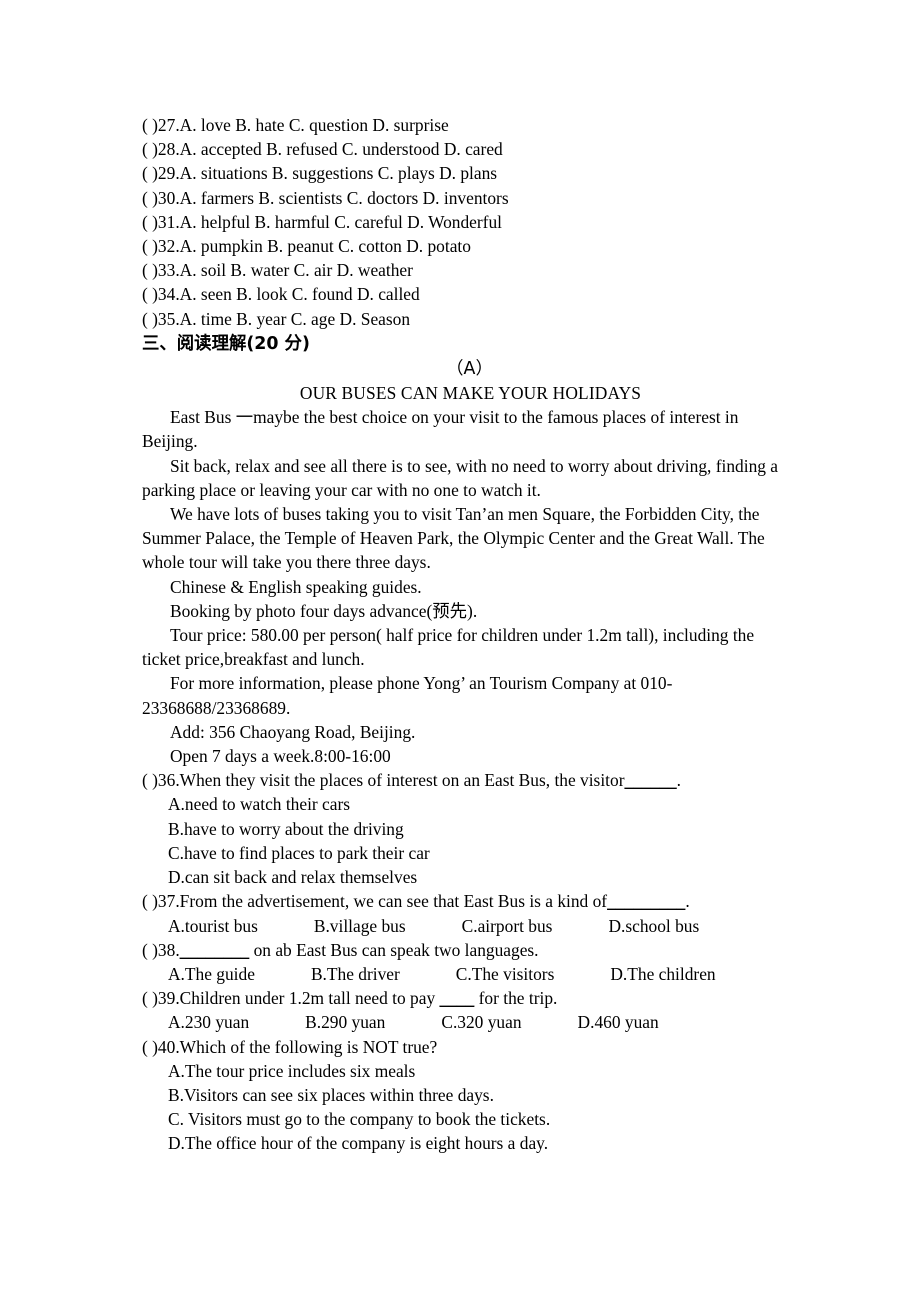 This screenshot has width=920, height=1302. I want to click on cloze-option-line: ( )33.A. soil B. water C. air D. weather, so click(277, 270).